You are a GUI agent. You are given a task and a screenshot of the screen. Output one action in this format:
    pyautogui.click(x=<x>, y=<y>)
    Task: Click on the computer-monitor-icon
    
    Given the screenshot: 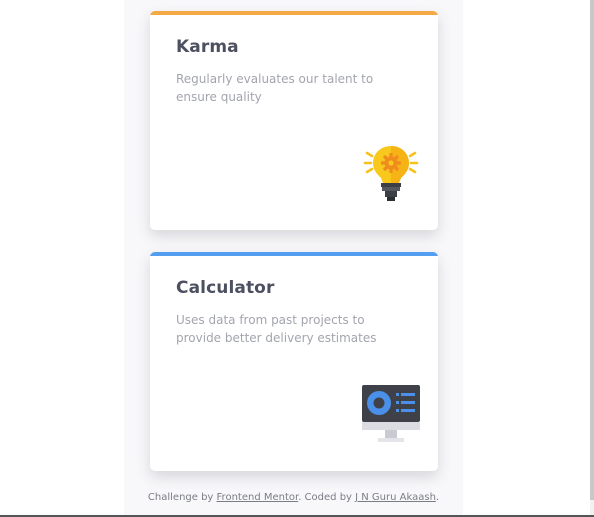 What is the action you would take?
    pyautogui.click(x=391, y=414)
    